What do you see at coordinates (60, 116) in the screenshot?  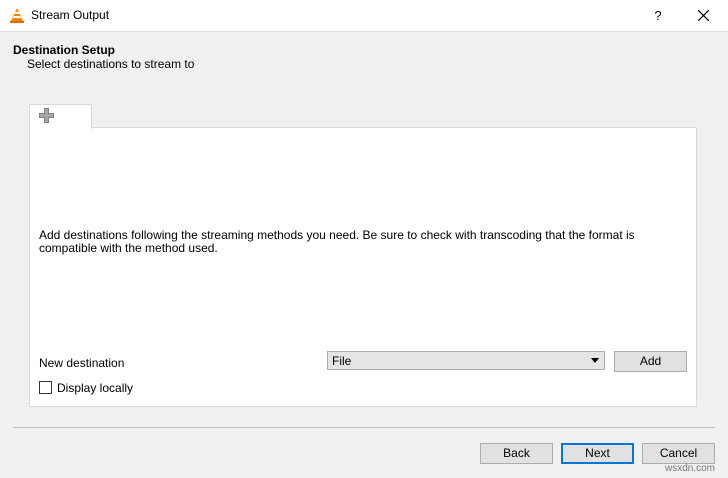 I see `add-destination-tab` at bounding box center [60, 116].